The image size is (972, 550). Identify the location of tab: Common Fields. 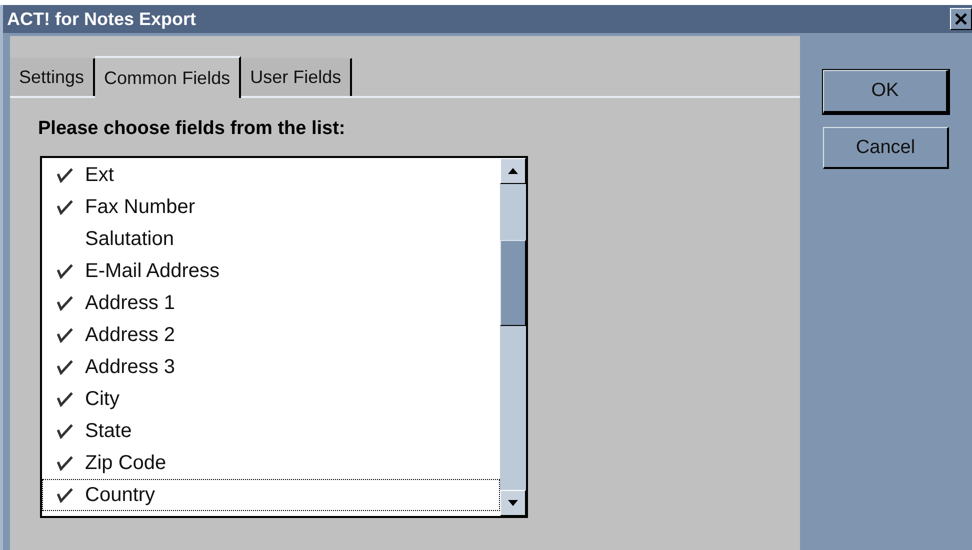
(168, 77).